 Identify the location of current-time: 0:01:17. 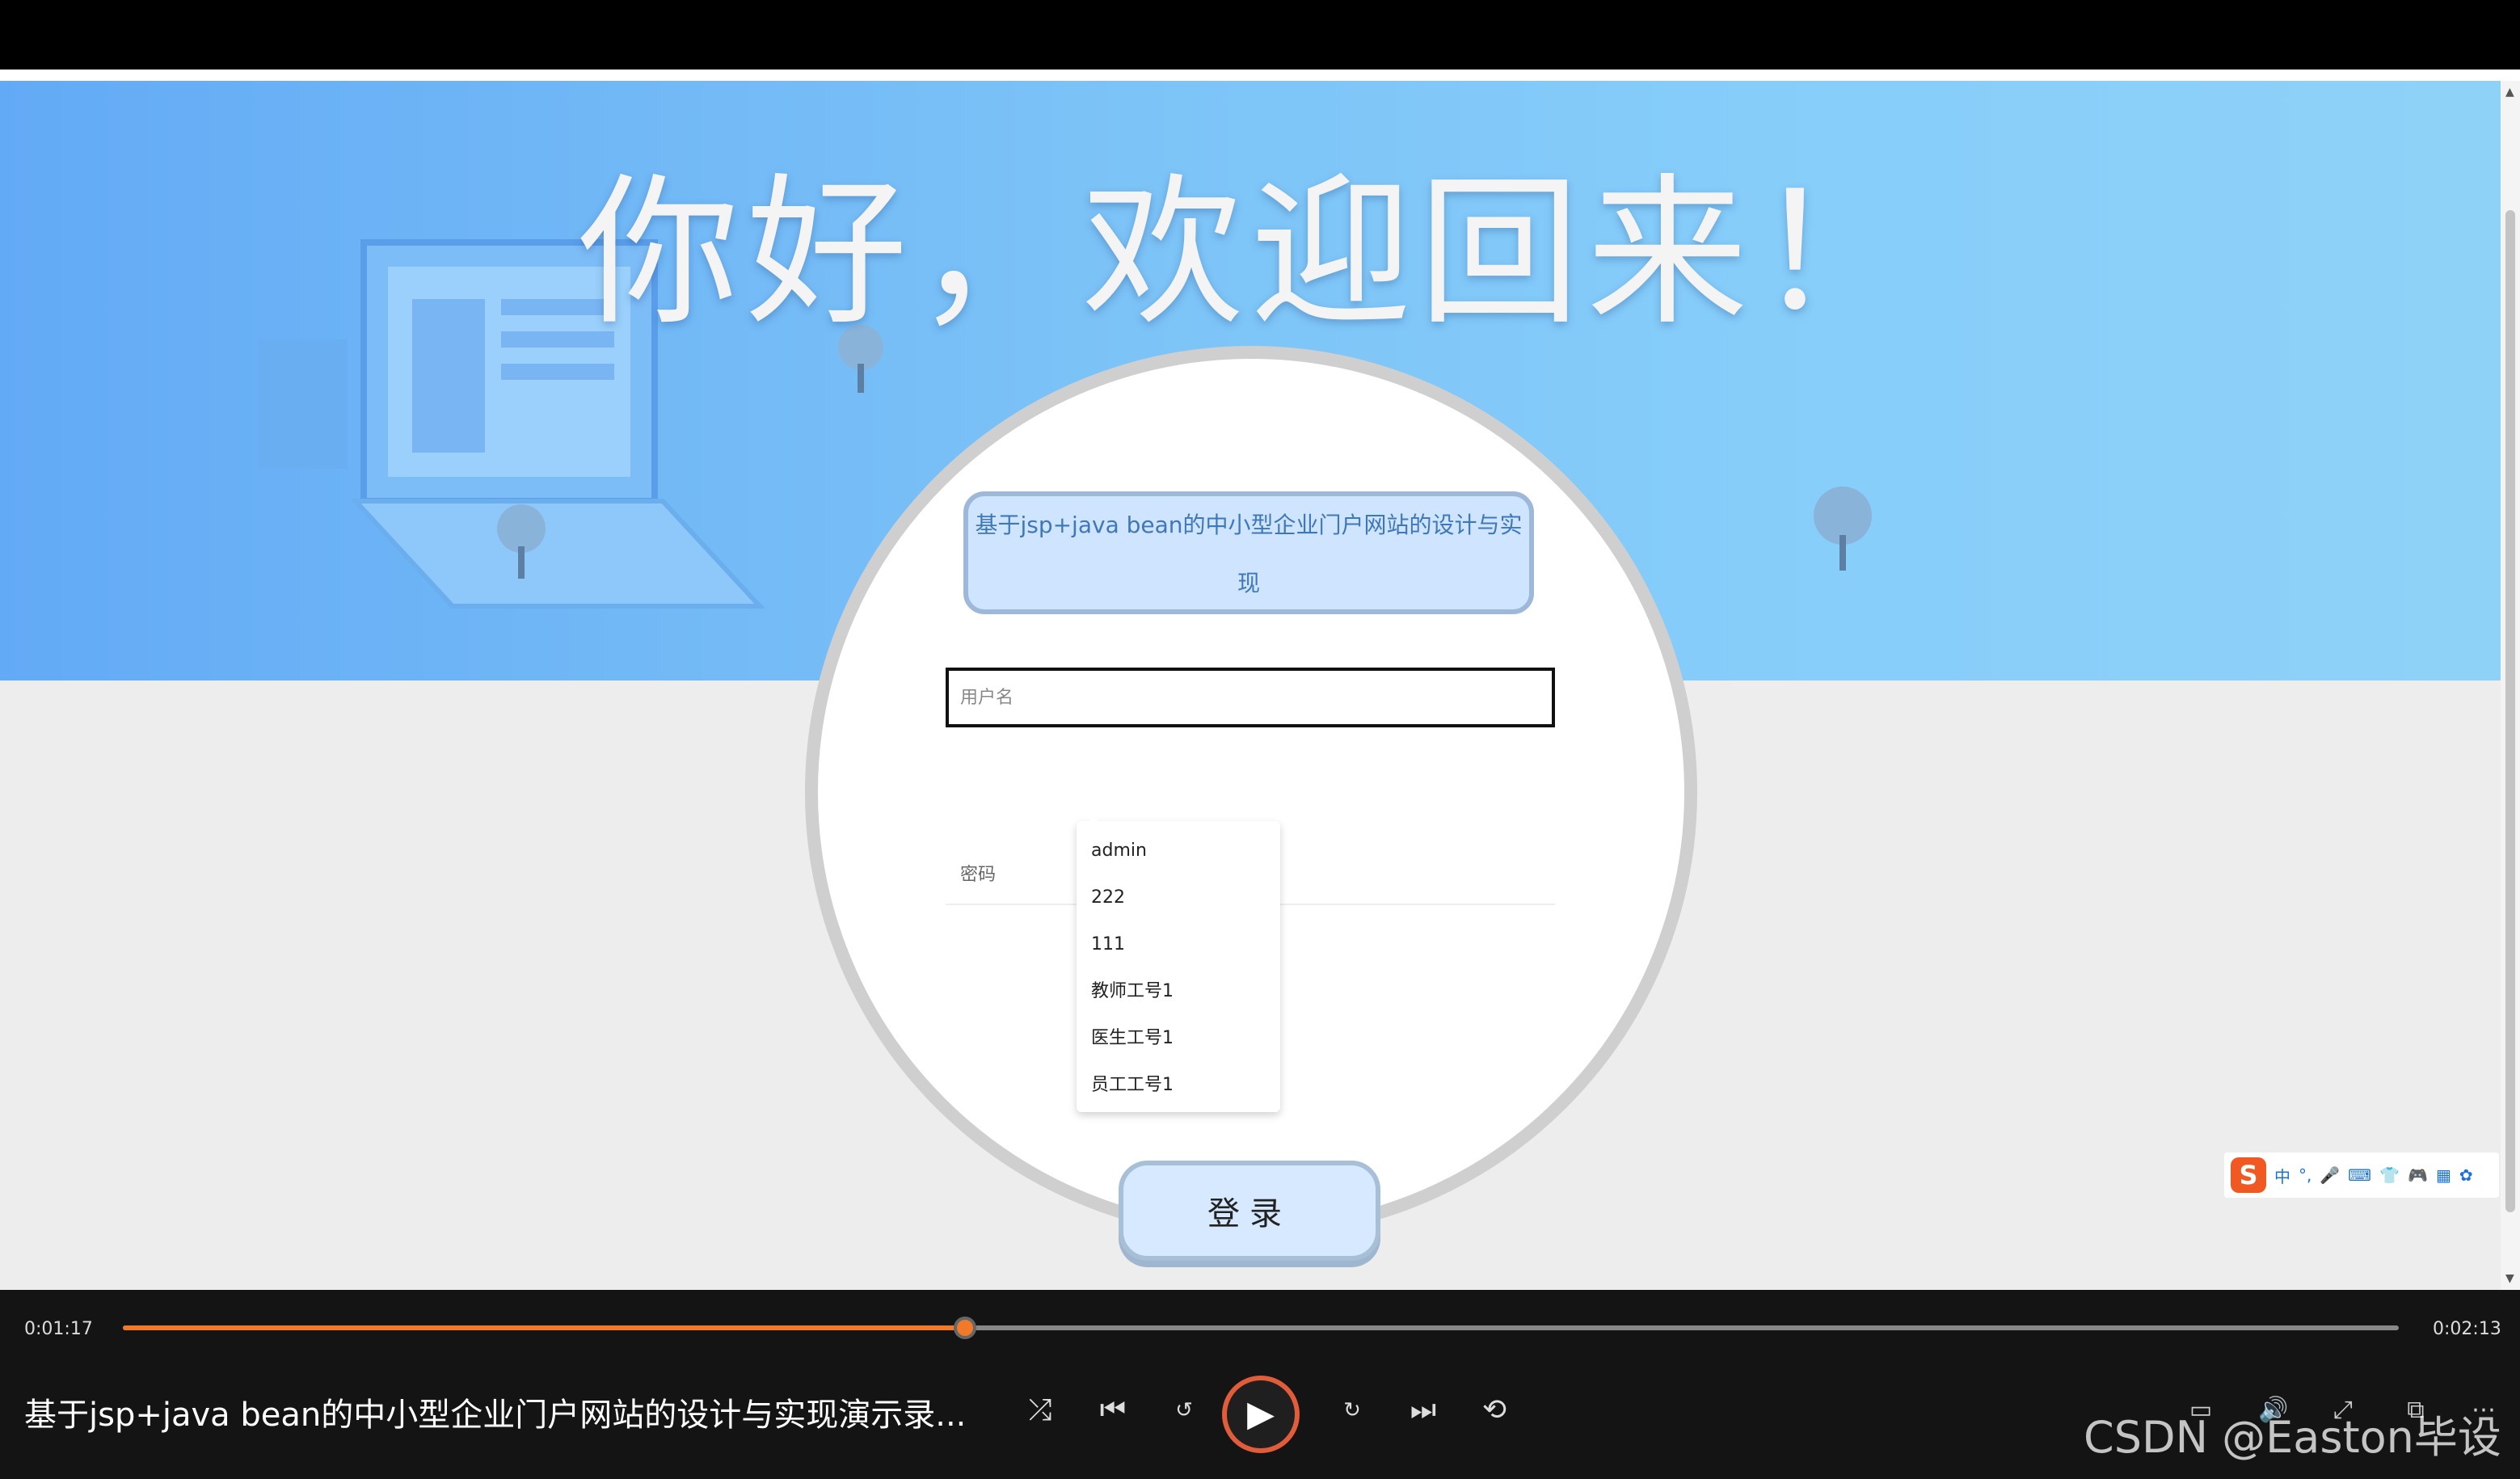
(59, 1329).